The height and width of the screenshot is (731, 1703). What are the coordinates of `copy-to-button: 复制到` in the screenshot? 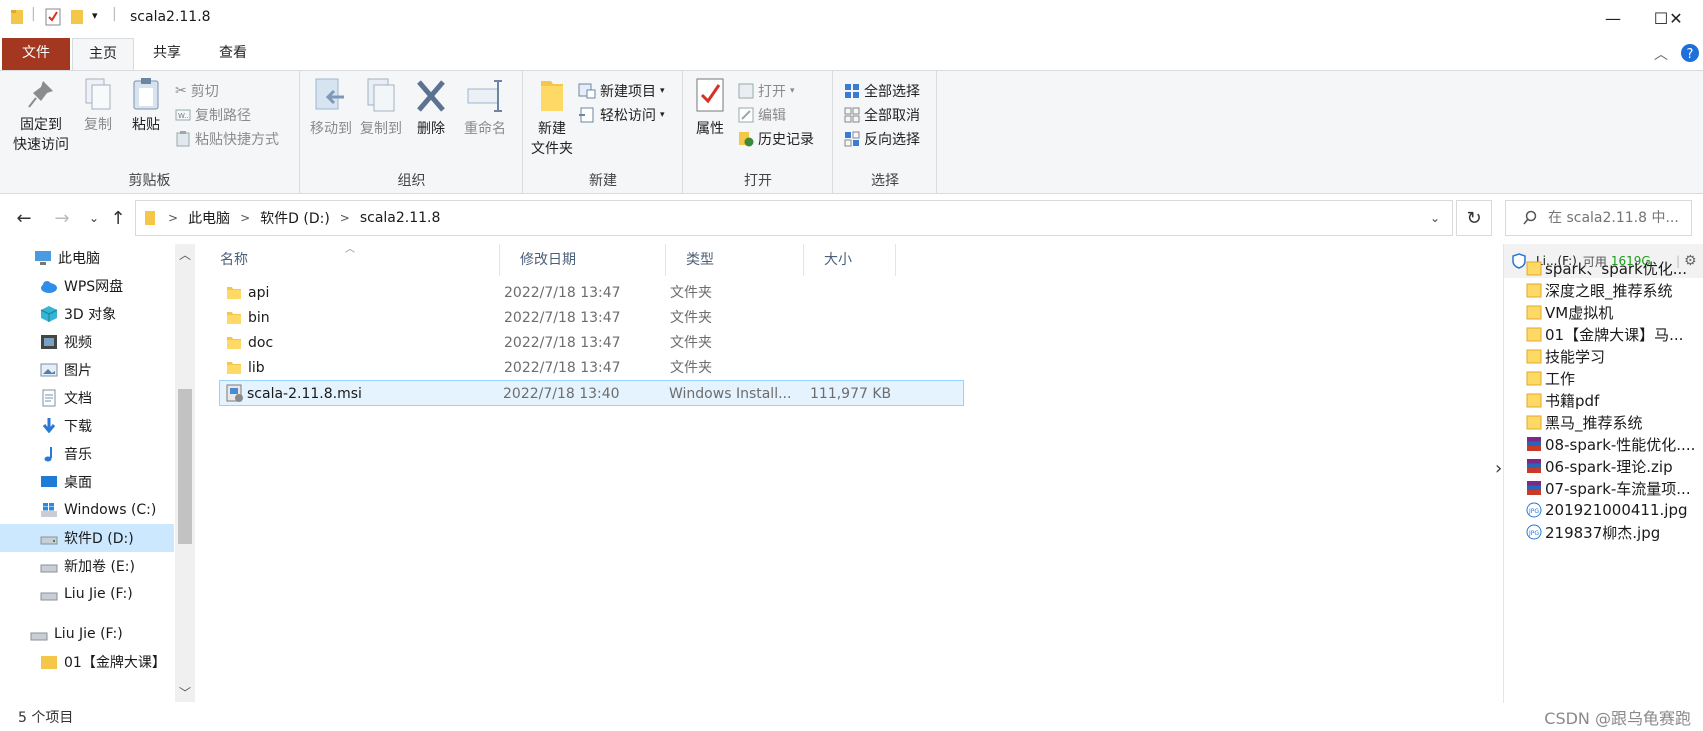 It's located at (381, 108).